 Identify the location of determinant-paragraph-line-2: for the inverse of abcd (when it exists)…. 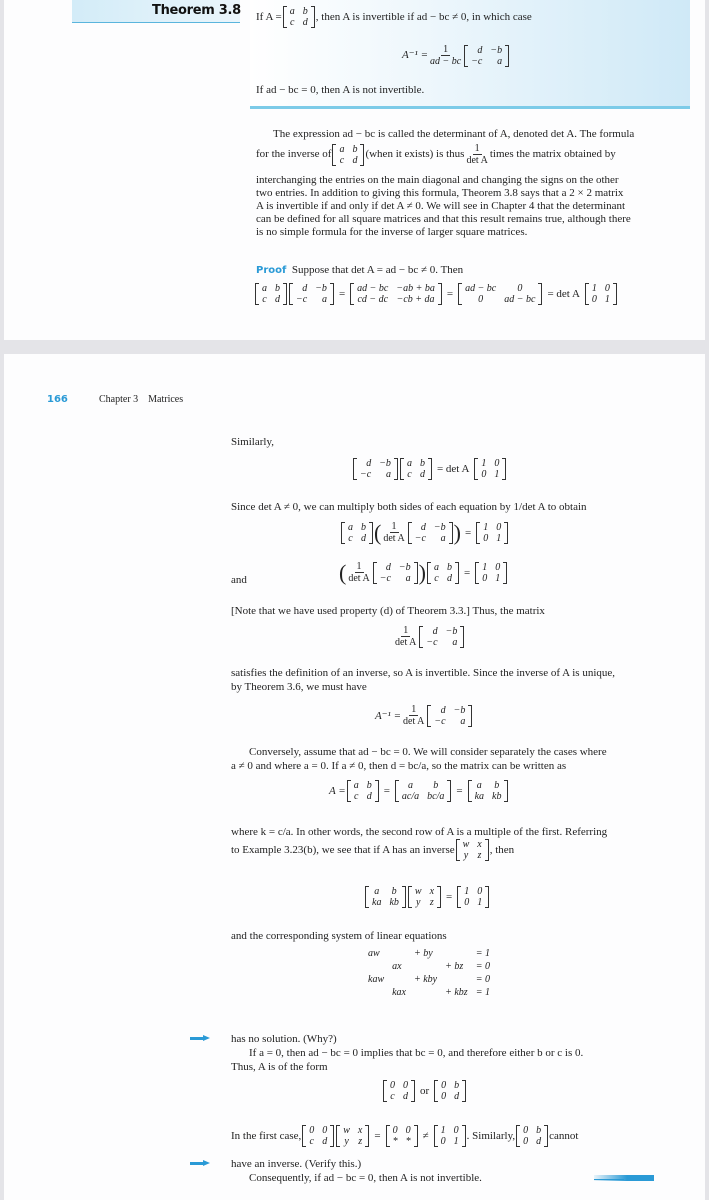
(436, 154).